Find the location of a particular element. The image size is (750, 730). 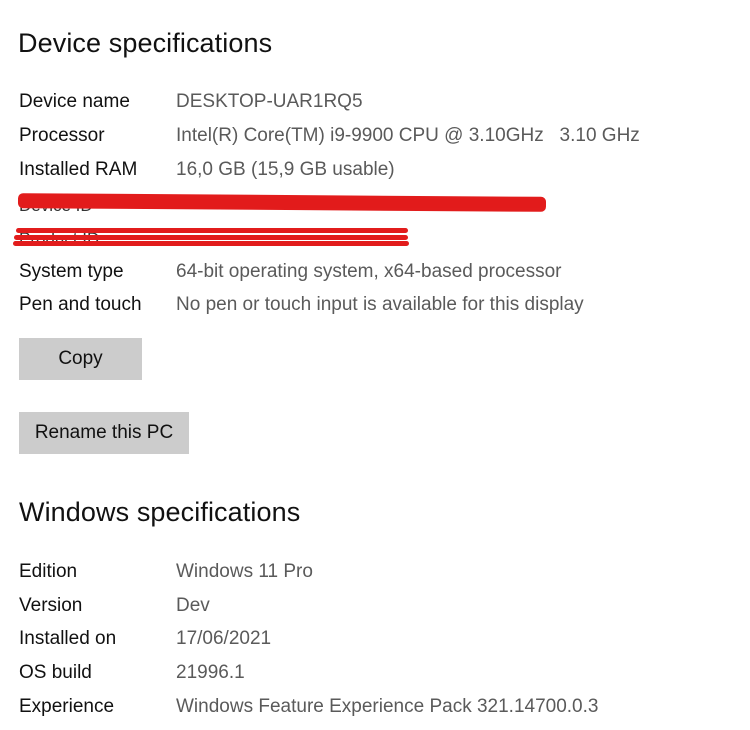

device-specifications-heading: Device specifications is located at coordinates (145, 43).